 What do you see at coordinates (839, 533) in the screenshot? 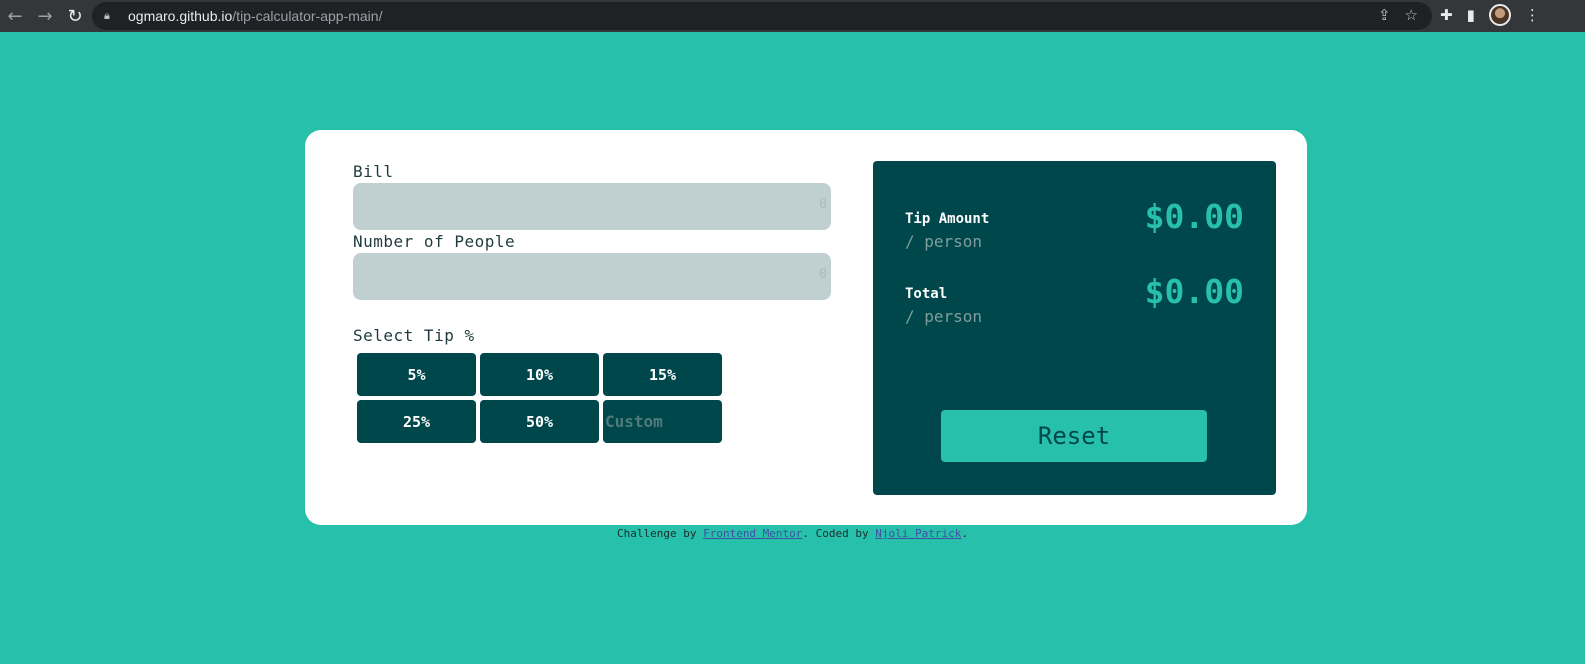
I see `footer-middle: . Coded by` at bounding box center [839, 533].